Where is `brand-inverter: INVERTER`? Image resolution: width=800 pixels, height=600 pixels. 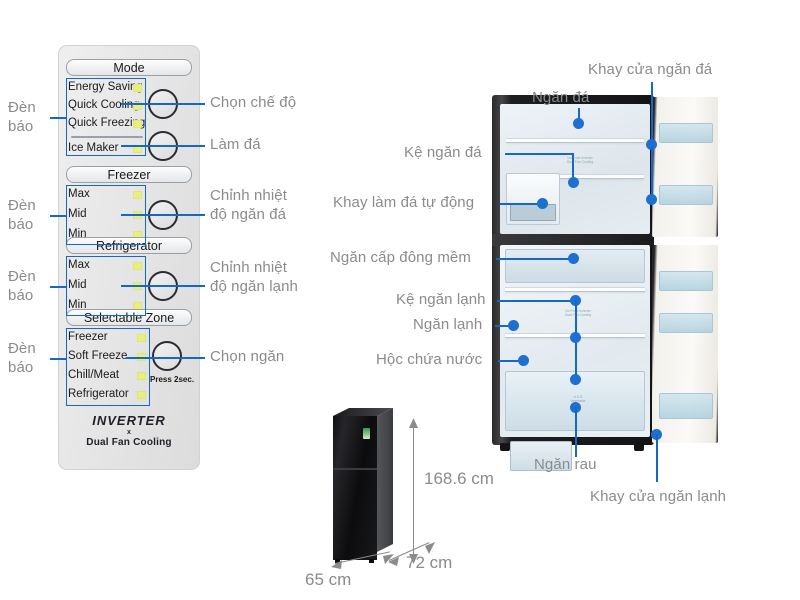 brand-inverter: INVERTER is located at coordinates (129, 420).